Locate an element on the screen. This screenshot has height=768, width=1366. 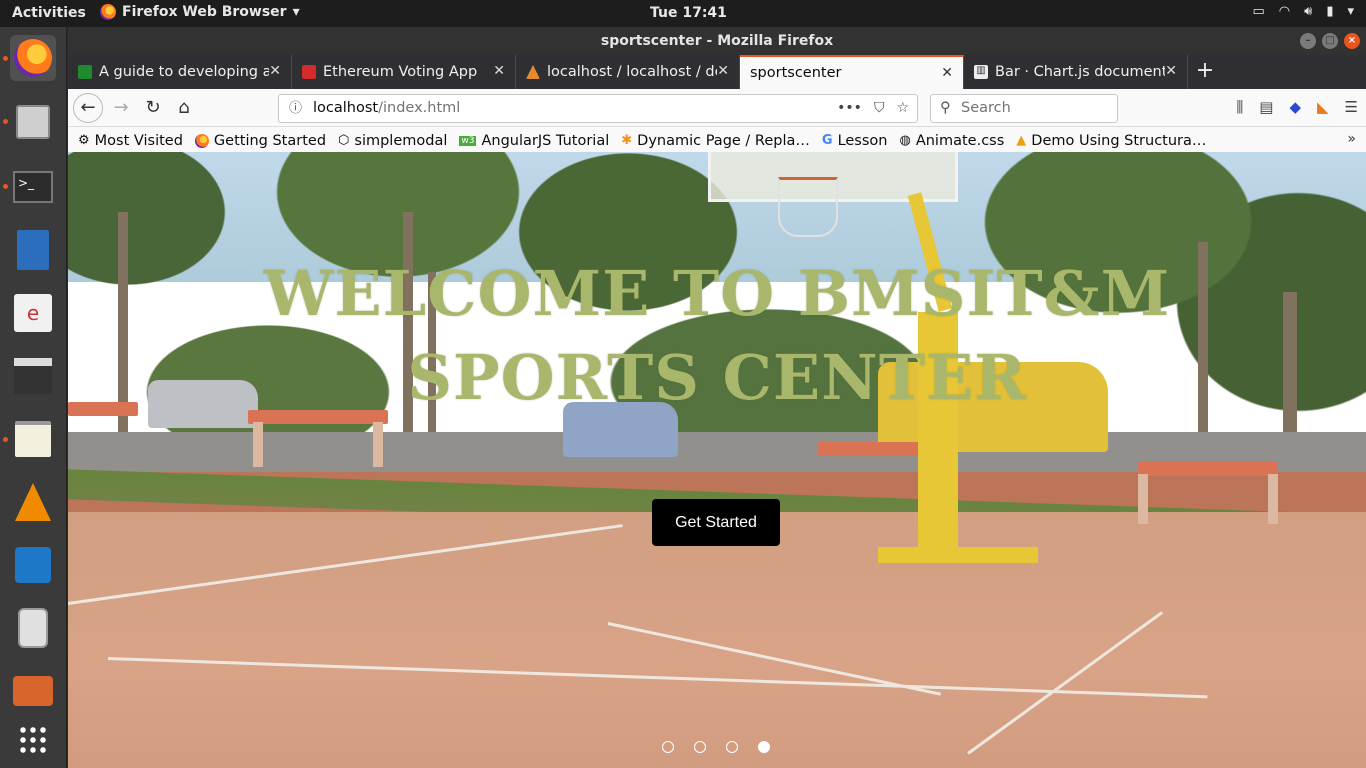
clapperboard-icon is located at coordinates (33, 376).